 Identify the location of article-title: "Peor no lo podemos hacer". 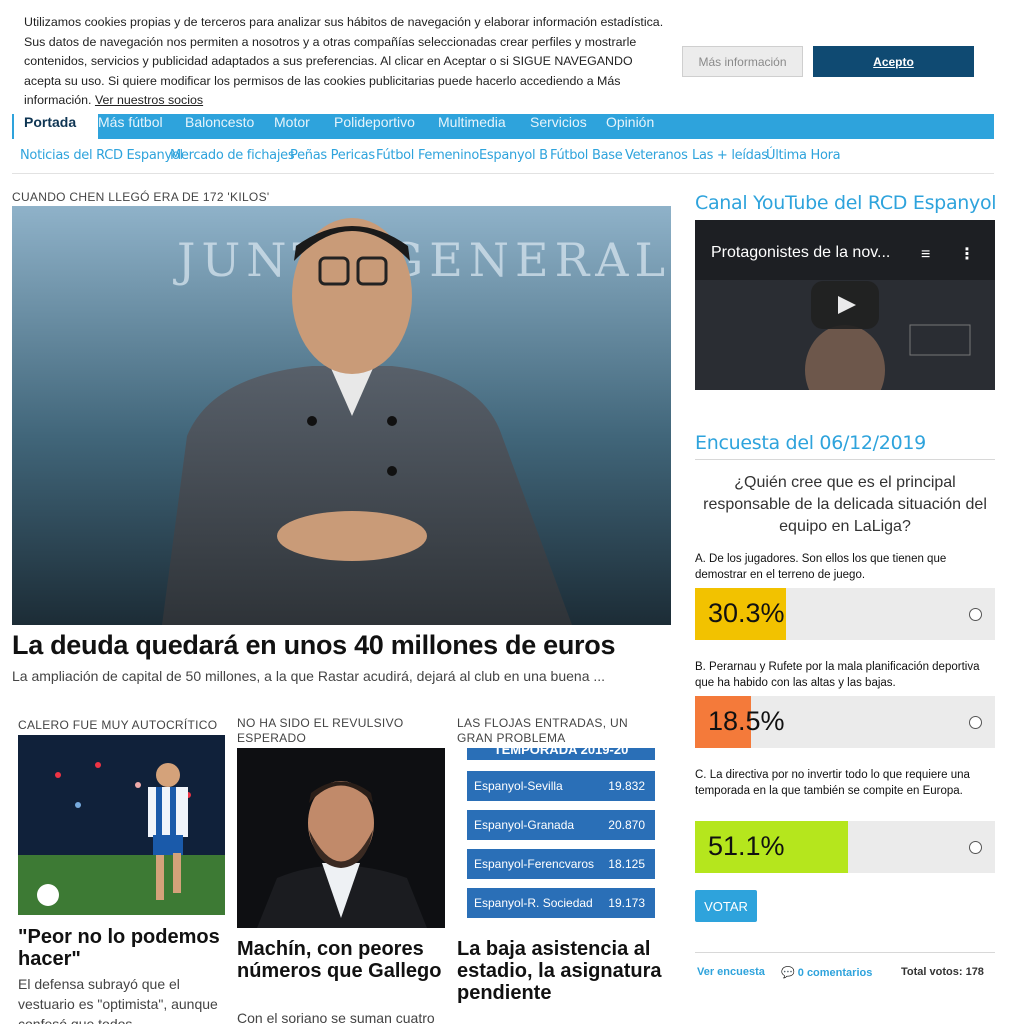
(123, 948).